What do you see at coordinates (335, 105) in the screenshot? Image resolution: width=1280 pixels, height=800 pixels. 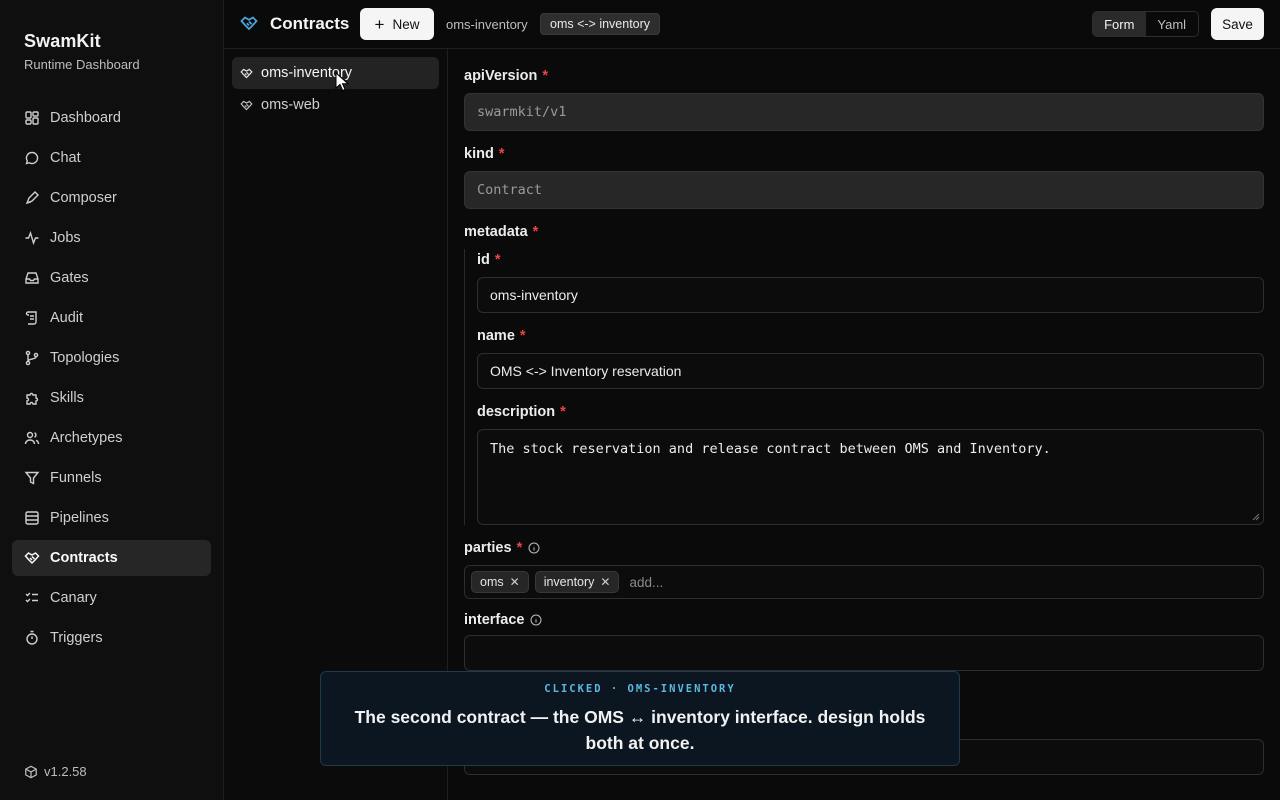 I see `contract-item-oms-web: oms-web` at bounding box center [335, 105].